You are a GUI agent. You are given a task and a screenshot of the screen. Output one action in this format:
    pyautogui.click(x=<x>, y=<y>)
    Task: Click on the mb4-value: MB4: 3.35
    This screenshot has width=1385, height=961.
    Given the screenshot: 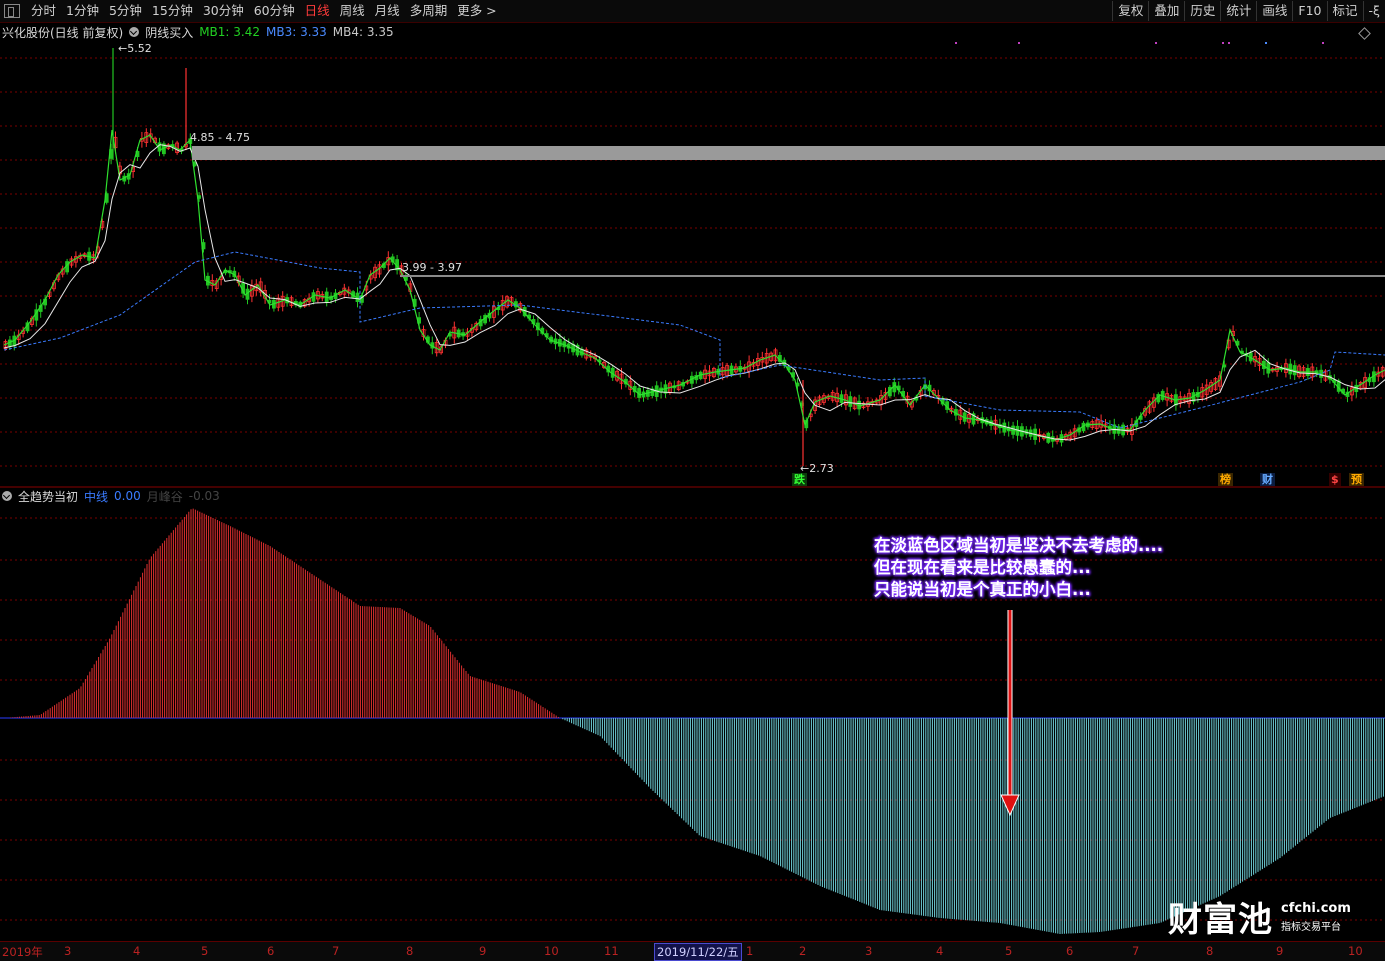 What is the action you would take?
    pyautogui.click(x=363, y=32)
    